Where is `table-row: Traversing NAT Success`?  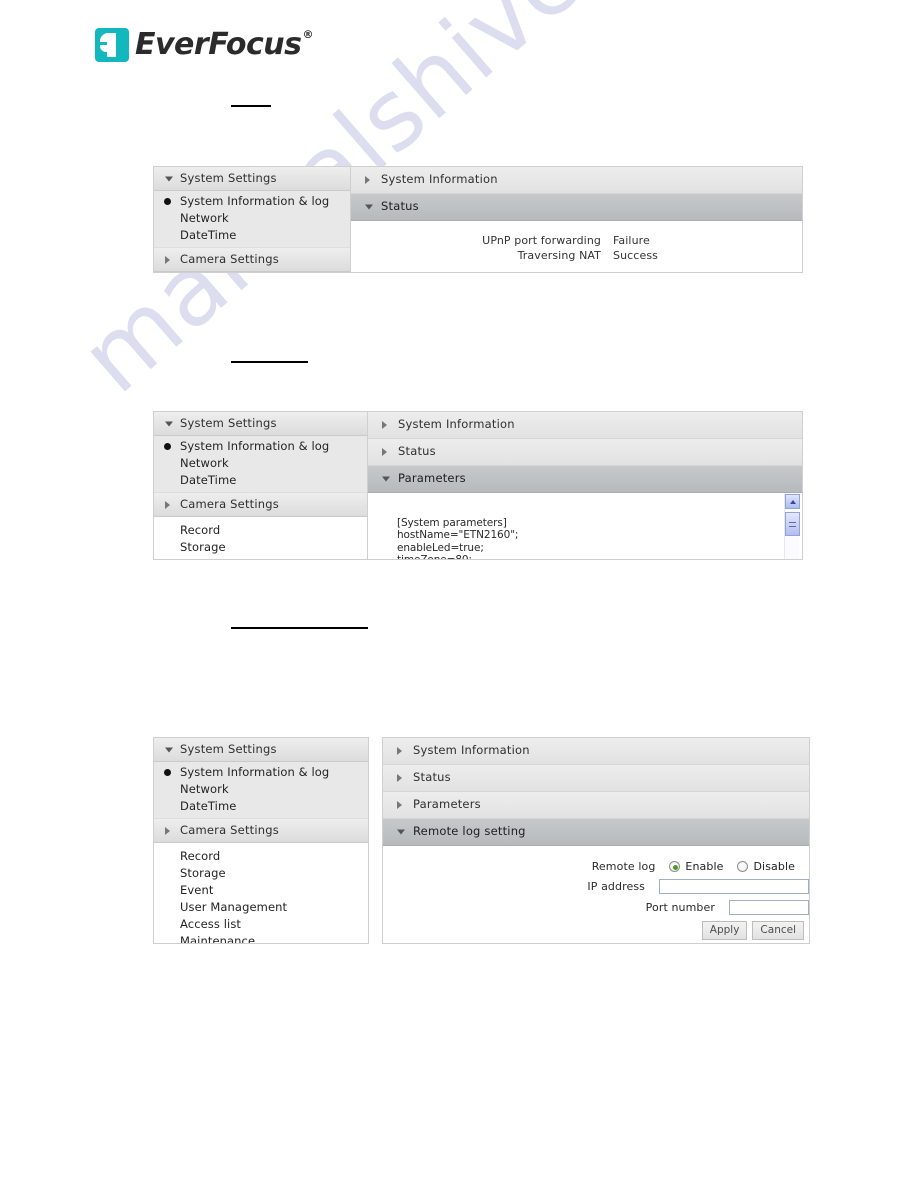
table-row: Traversing NAT Success is located at coordinates (576, 255).